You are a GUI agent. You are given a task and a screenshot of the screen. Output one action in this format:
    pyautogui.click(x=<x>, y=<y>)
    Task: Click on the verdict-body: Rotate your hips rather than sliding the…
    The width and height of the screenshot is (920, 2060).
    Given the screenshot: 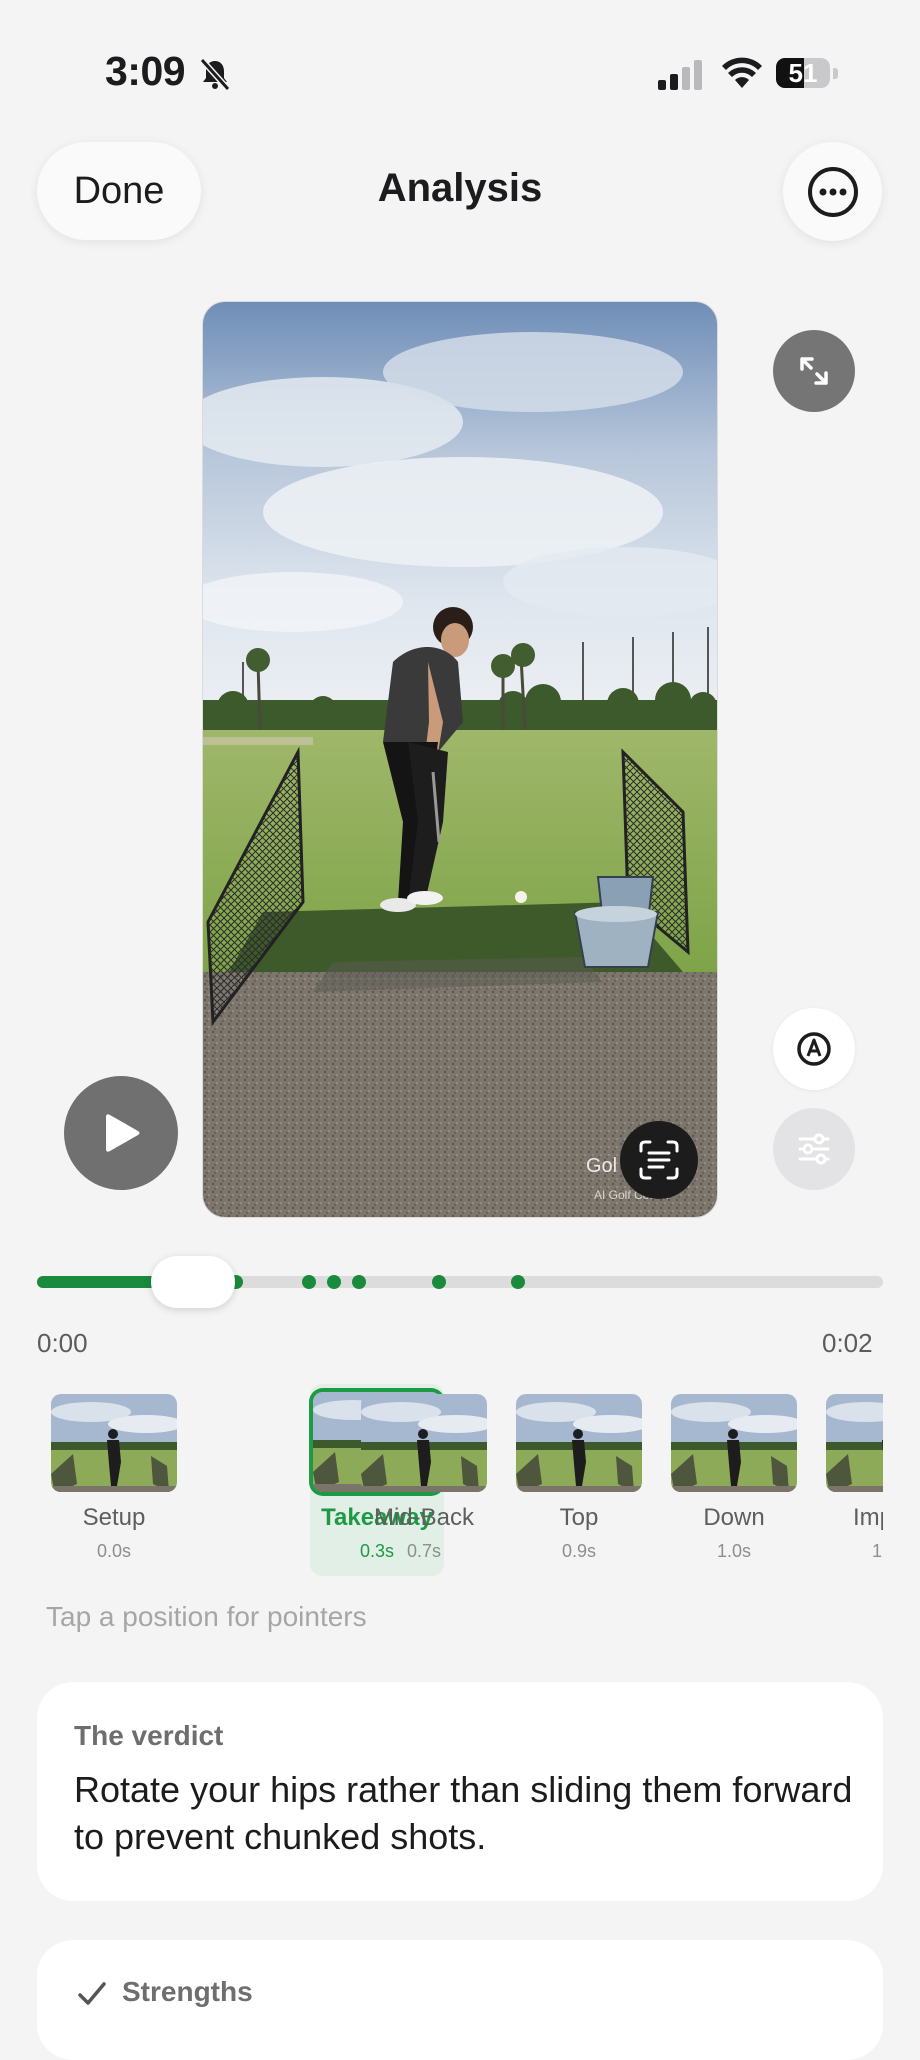 What is the action you would take?
    pyautogui.click(x=463, y=1813)
    